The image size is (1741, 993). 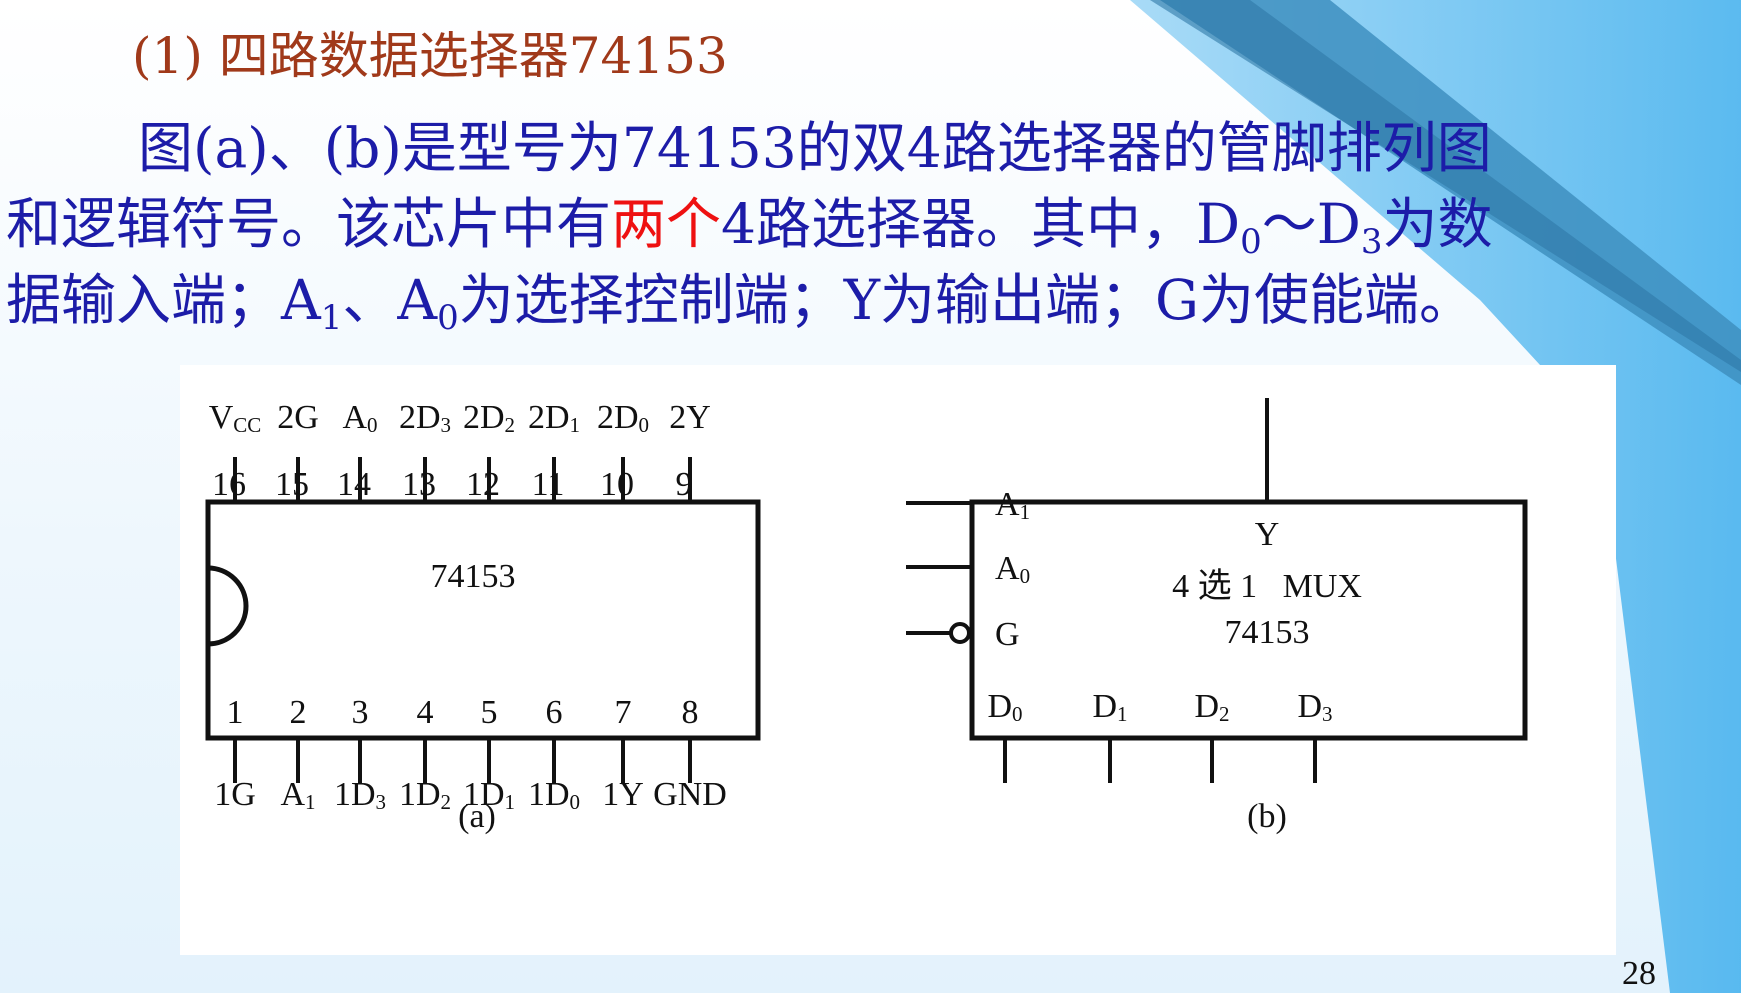 What do you see at coordinates (298, 712) in the screenshot?
I see `pin-number: 2` at bounding box center [298, 712].